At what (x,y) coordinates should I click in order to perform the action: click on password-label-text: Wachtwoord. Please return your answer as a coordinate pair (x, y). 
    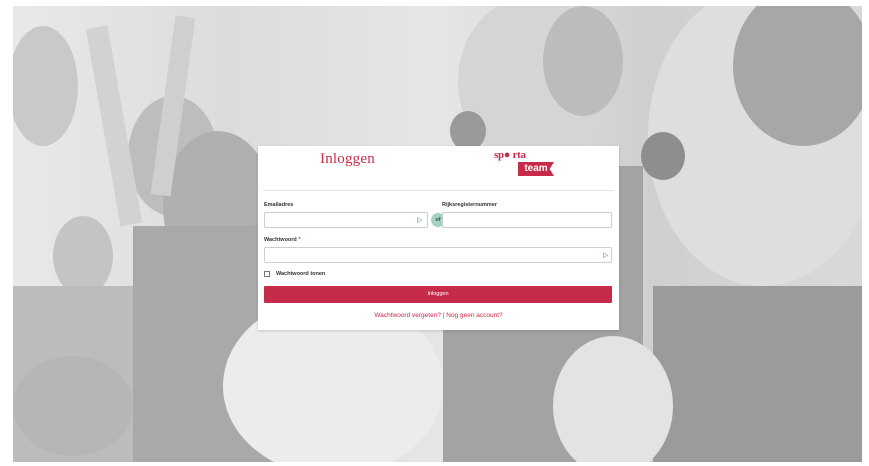
    Looking at the image, I should click on (280, 240).